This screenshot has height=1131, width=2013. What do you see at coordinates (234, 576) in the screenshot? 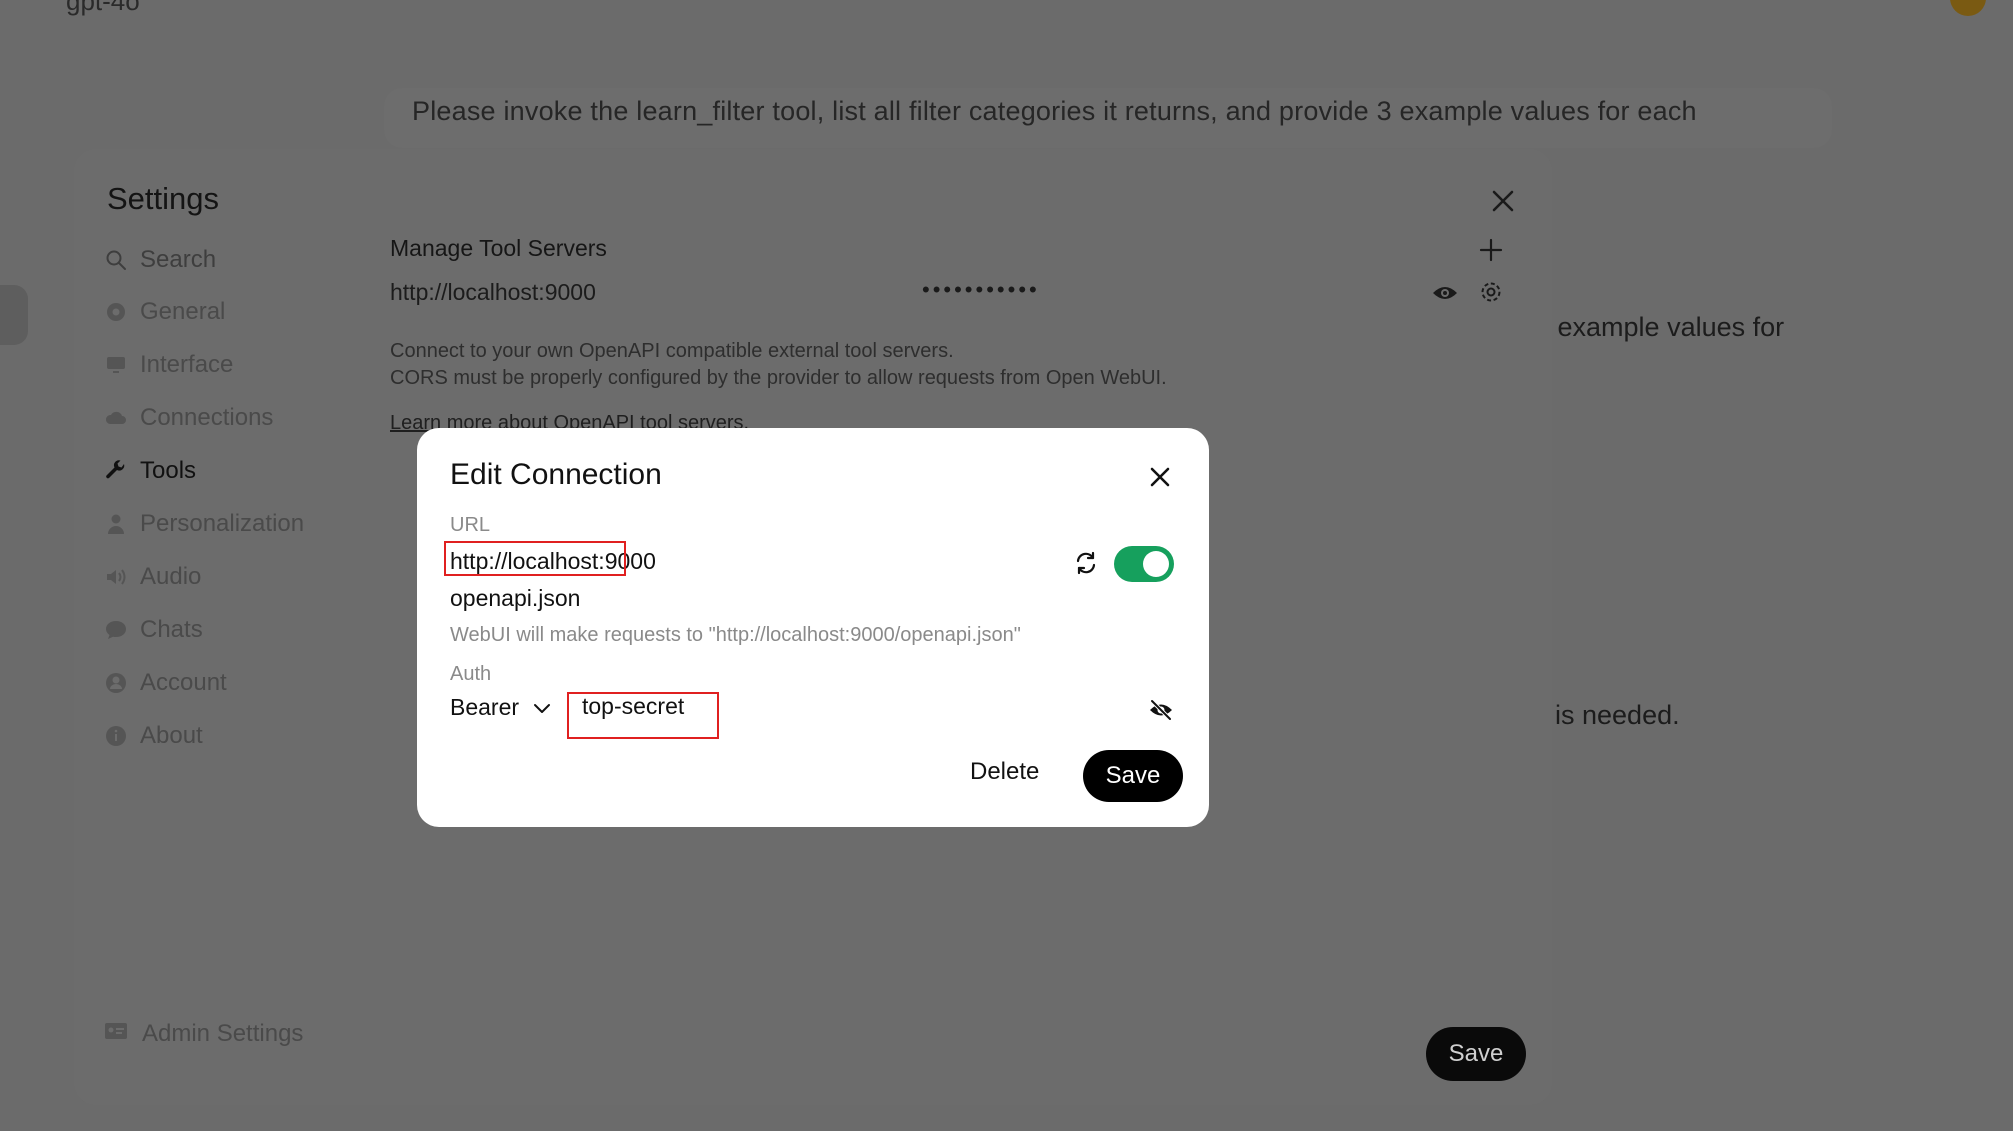
I see `sidebar-item-audio: Audio` at bounding box center [234, 576].